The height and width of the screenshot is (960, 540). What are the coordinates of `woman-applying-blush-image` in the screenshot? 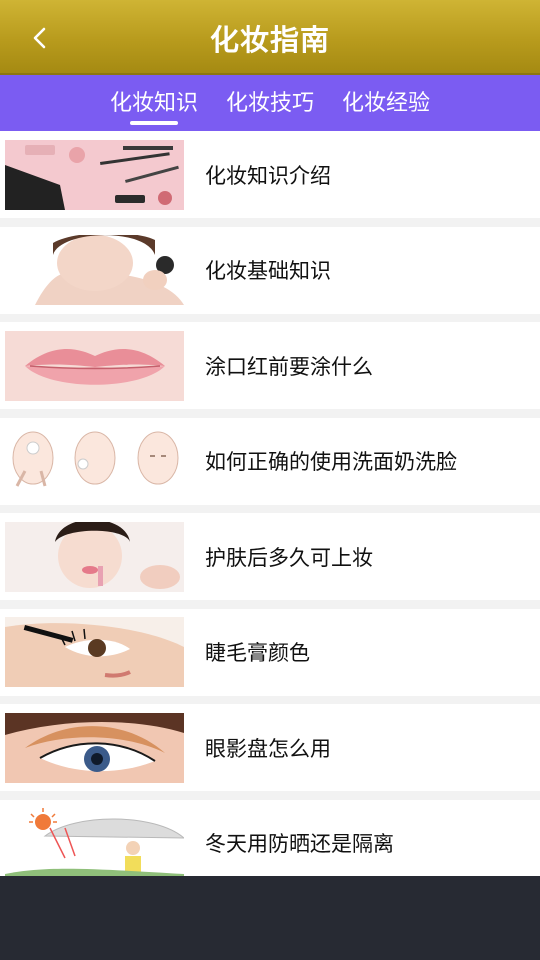 It's located at (94, 270).